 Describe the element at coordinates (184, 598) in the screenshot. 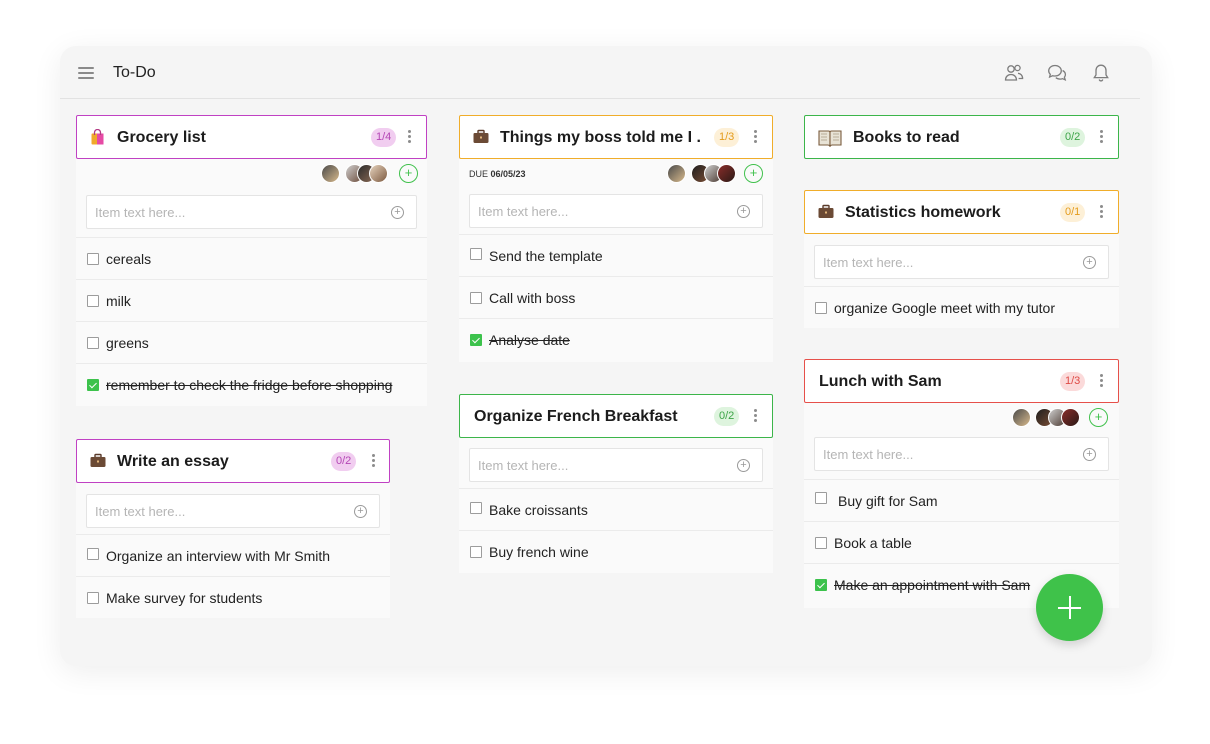

I see `todo-text: Make survey for students` at that location.